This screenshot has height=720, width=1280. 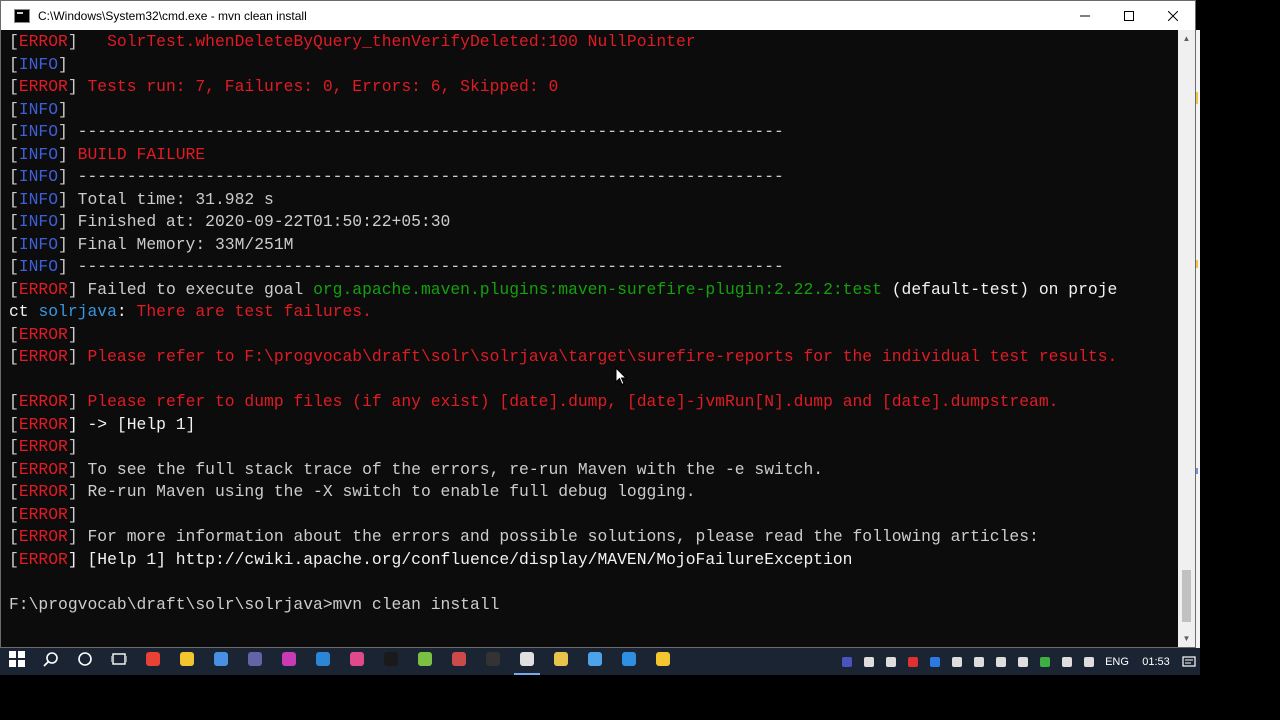 I want to click on taskbar-file-explorer-icon, so click(x=323, y=661).